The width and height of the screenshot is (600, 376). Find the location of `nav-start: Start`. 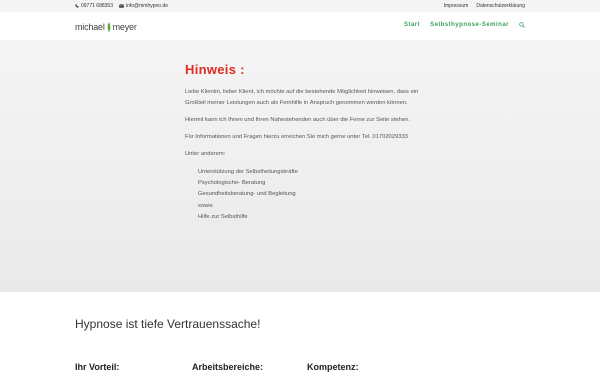

nav-start: Start is located at coordinates (412, 25).